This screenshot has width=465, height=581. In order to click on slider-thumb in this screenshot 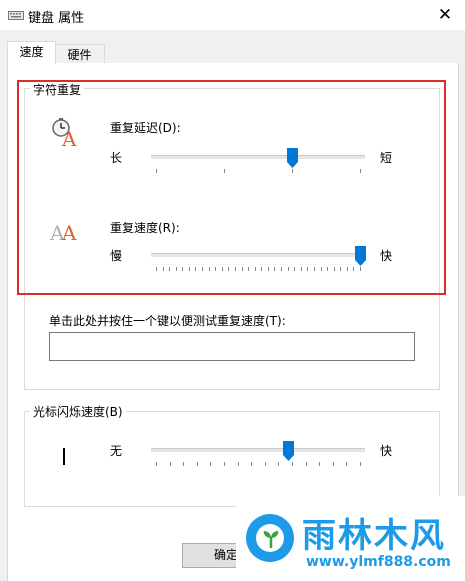, I will do `click(289, 451)`.